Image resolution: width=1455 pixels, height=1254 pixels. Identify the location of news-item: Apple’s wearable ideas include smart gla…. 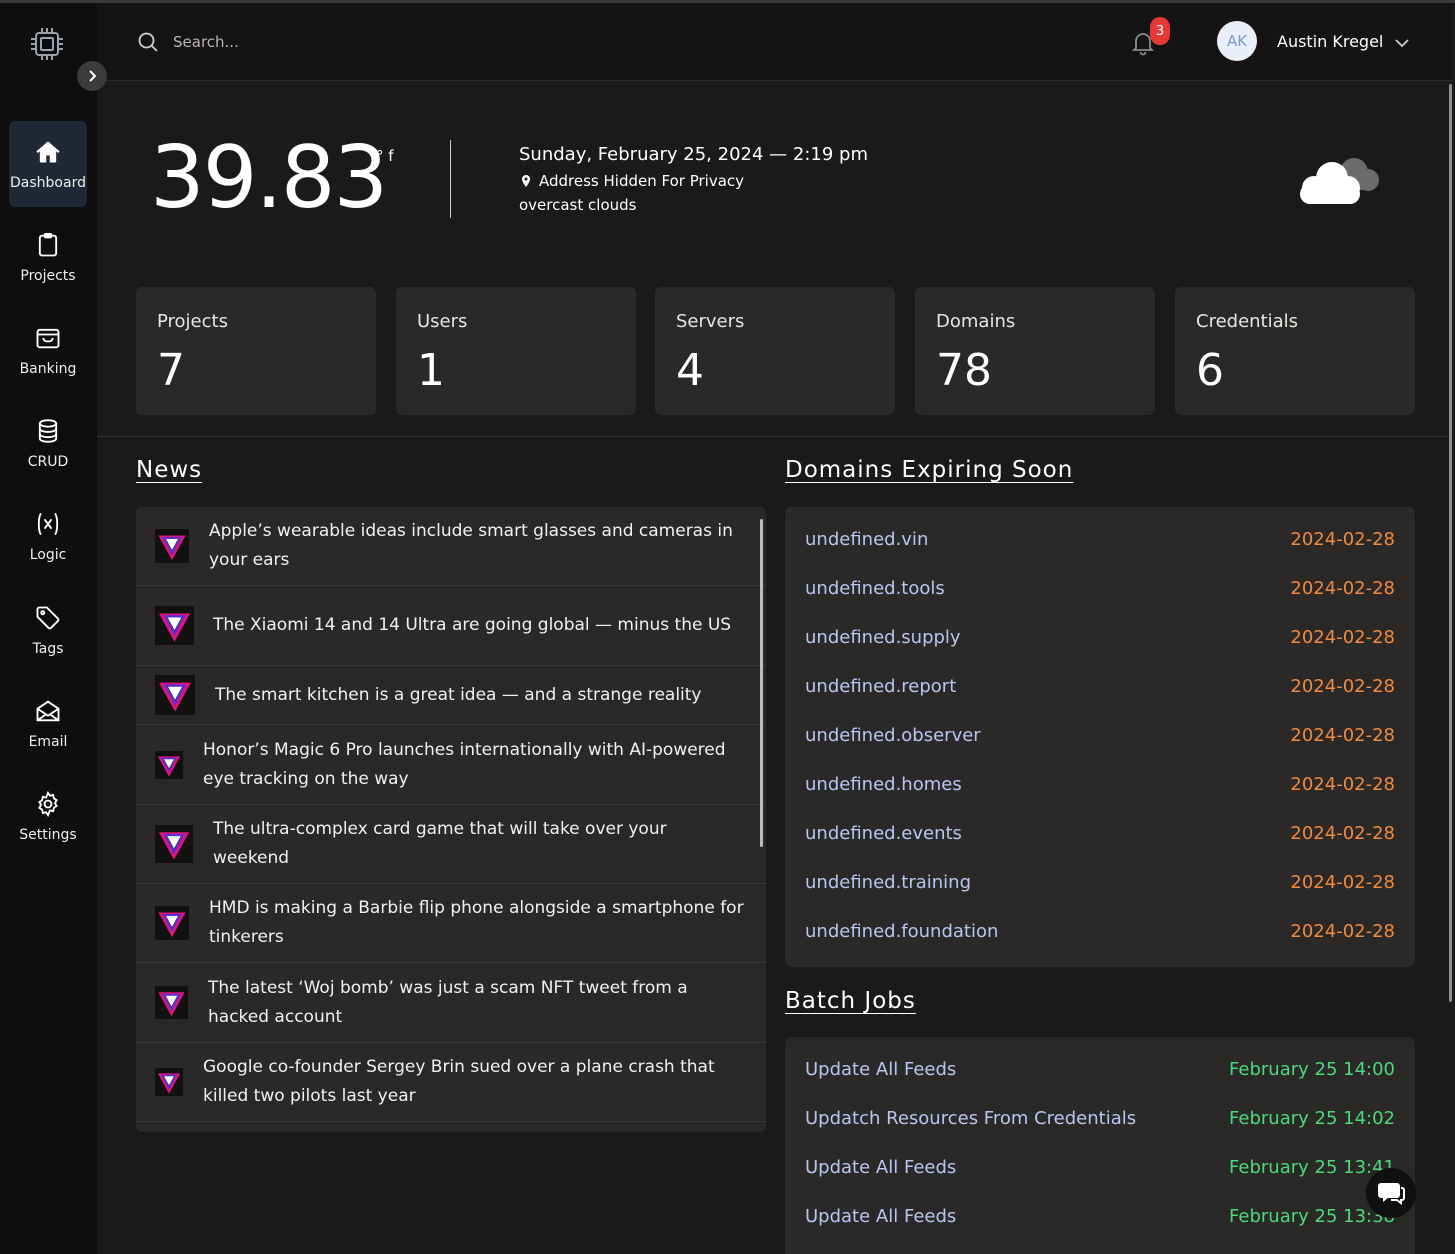
(451, 546).